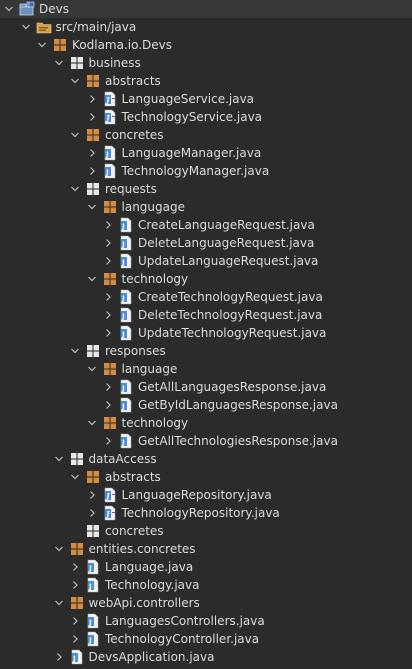 The height and width of the screenshot is (669, 412). What do you see at coordinates (206, 63) in the screenshot?
I see `tree-item-business: business` at bounding box center [206, 63].